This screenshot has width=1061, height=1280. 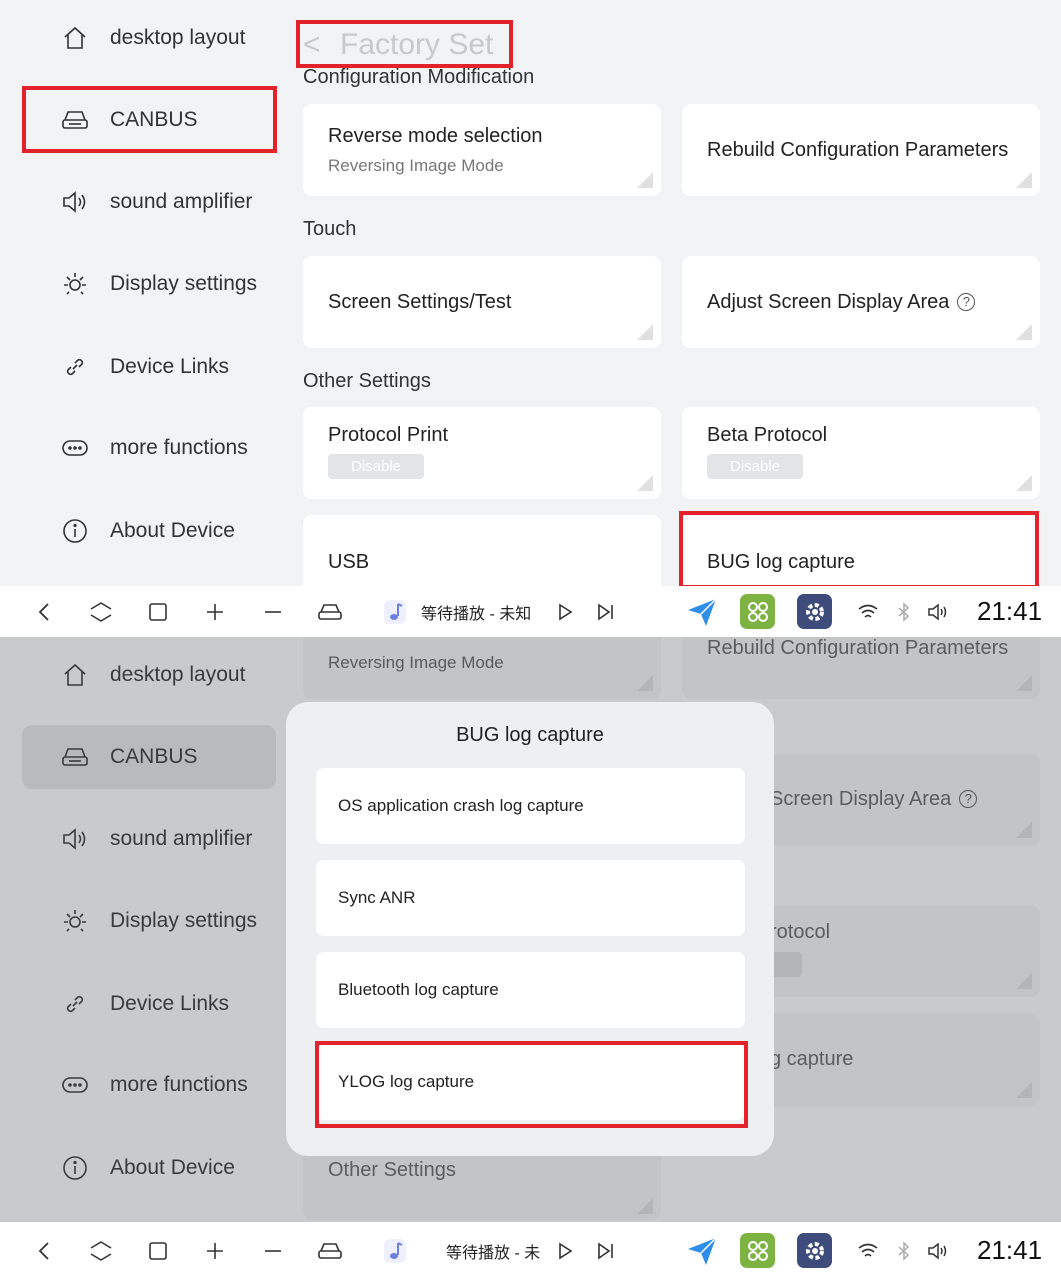 What do you see at coordinates (530, 898) in the screenshot?
I see `option-sync-anr: Sync ANR` at bounding box center [530, 898].